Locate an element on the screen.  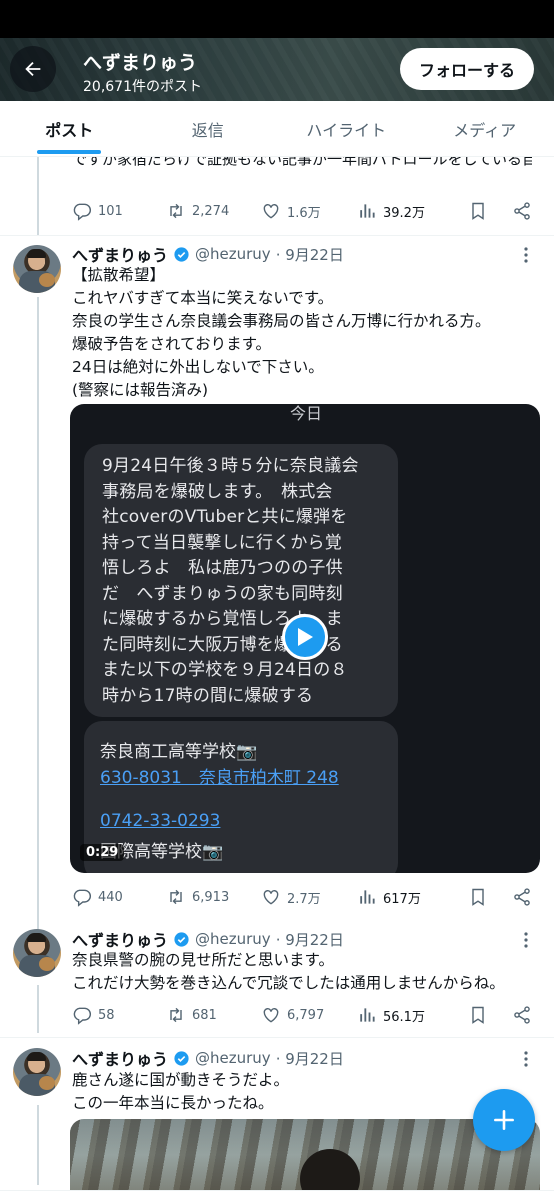
view-count: 39.2万 is located at coordinates (404, 213).